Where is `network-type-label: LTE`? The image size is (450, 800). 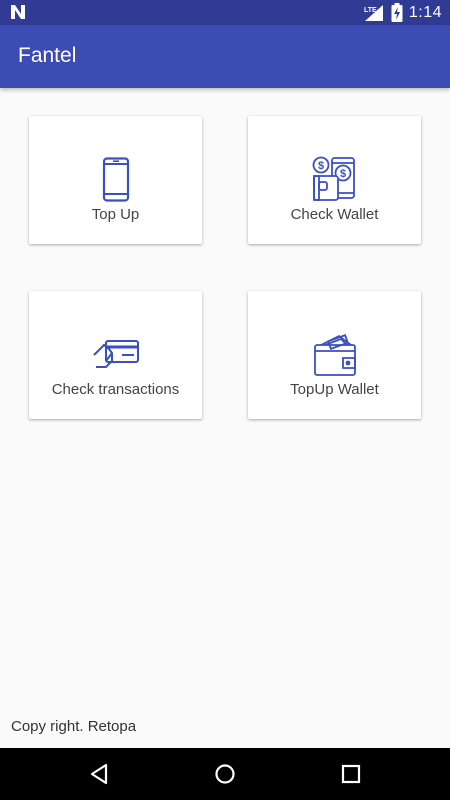
network-type-label: LTE is located at coordinates (370, 10).